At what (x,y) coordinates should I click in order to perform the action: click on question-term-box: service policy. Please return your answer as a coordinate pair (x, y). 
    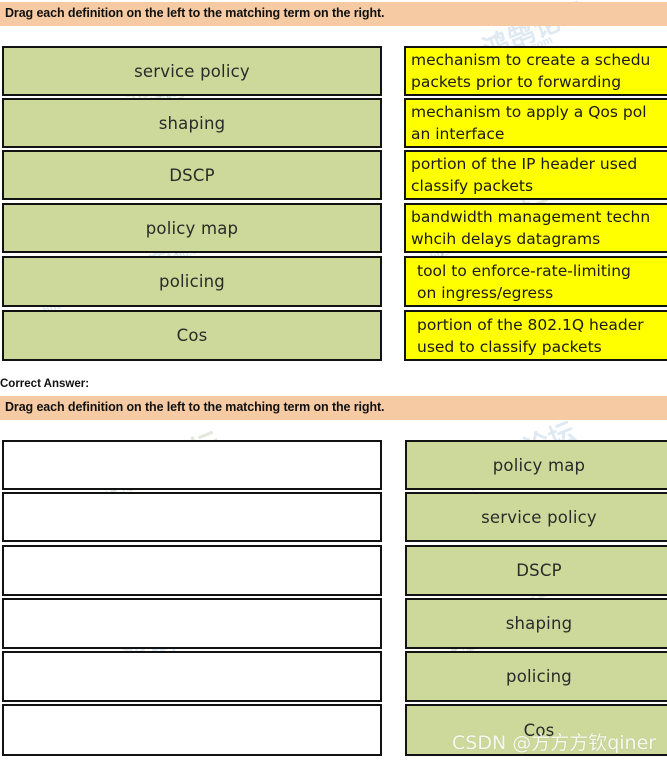
    Looking at the image, I should click on (192, 71).